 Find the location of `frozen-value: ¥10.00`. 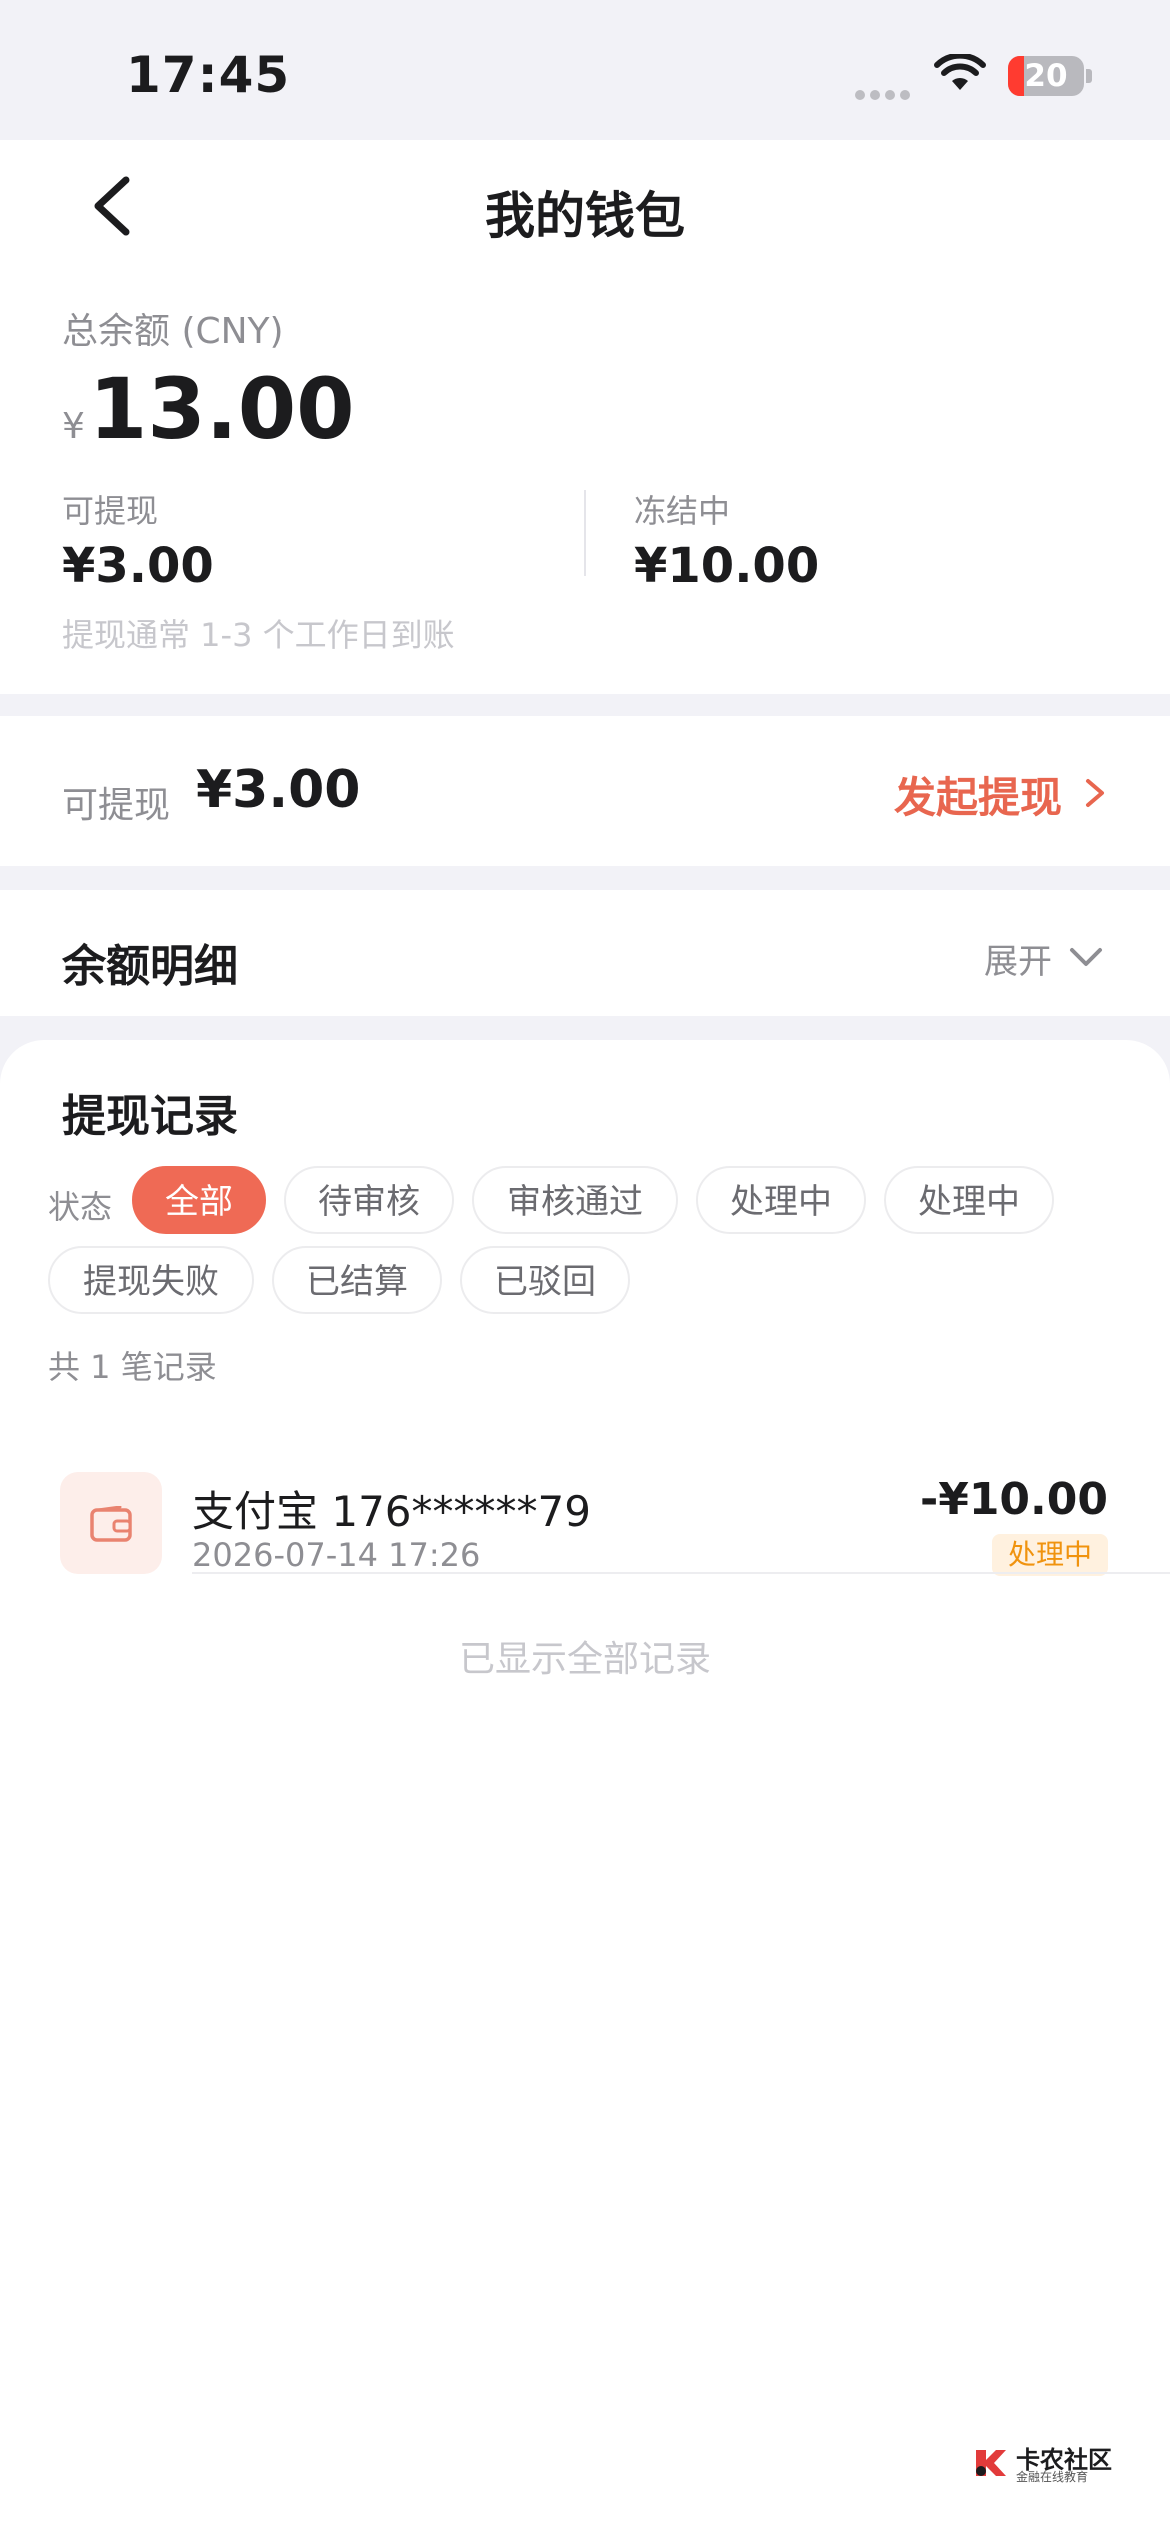

frozen-value: ¥10.00 is located at coordinates (727, 566).